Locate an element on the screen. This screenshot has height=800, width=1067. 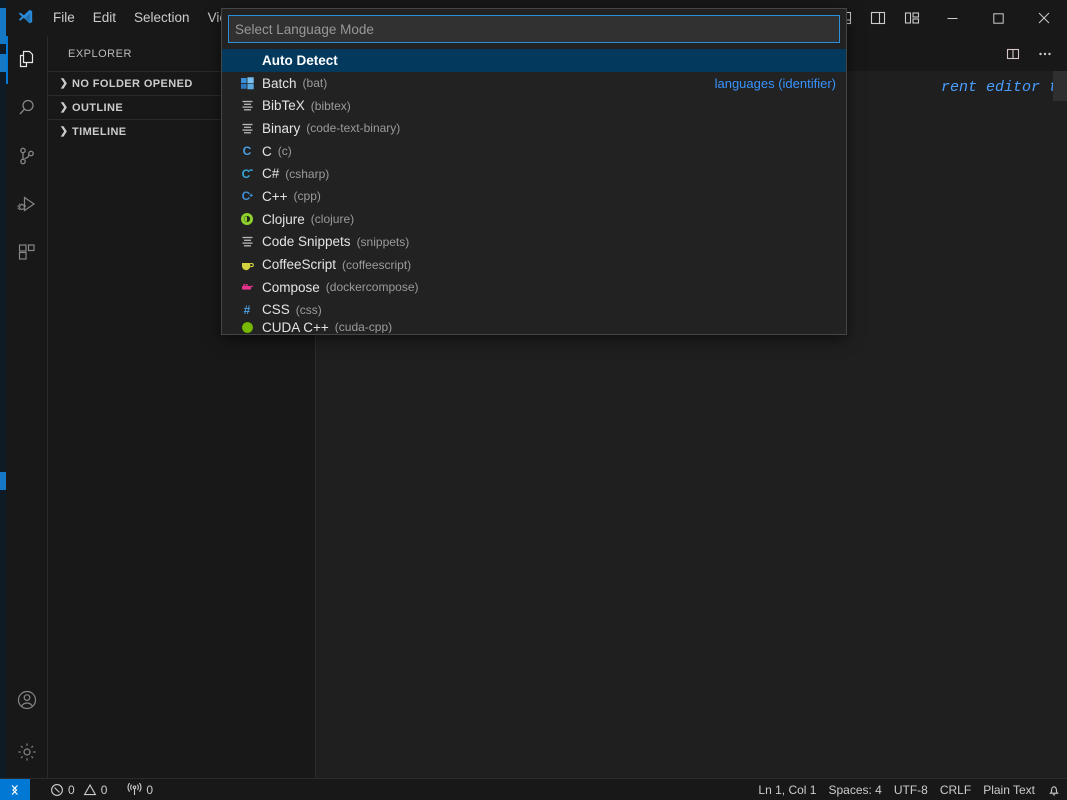
quickpick-search-input is located at coordinates (534, 29).